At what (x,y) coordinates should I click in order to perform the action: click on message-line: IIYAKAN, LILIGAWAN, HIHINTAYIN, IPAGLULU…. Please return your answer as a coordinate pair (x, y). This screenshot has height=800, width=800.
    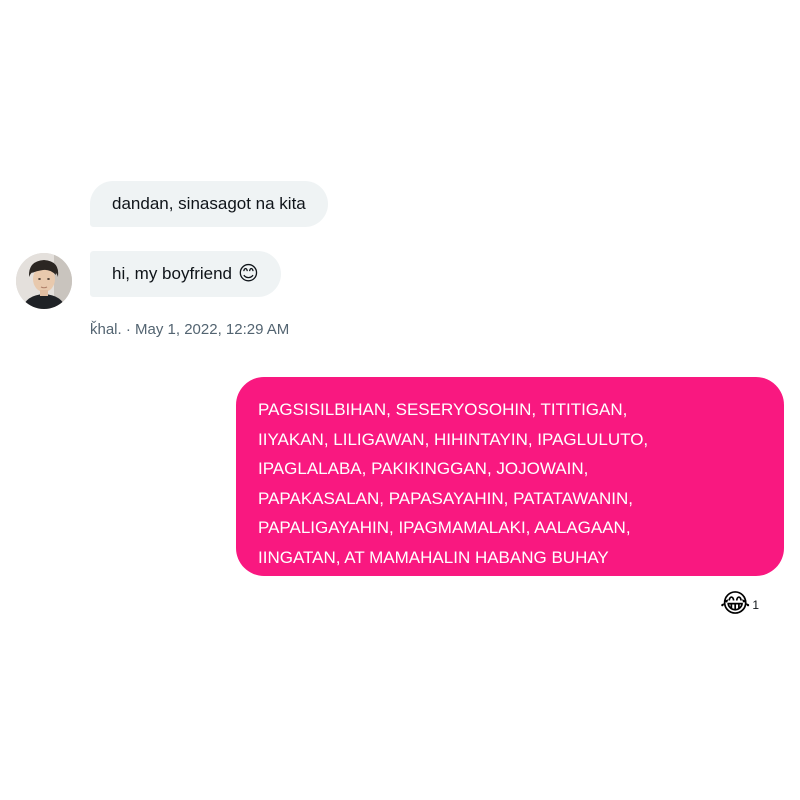
    Looking at the image, I should click on (453, 439).